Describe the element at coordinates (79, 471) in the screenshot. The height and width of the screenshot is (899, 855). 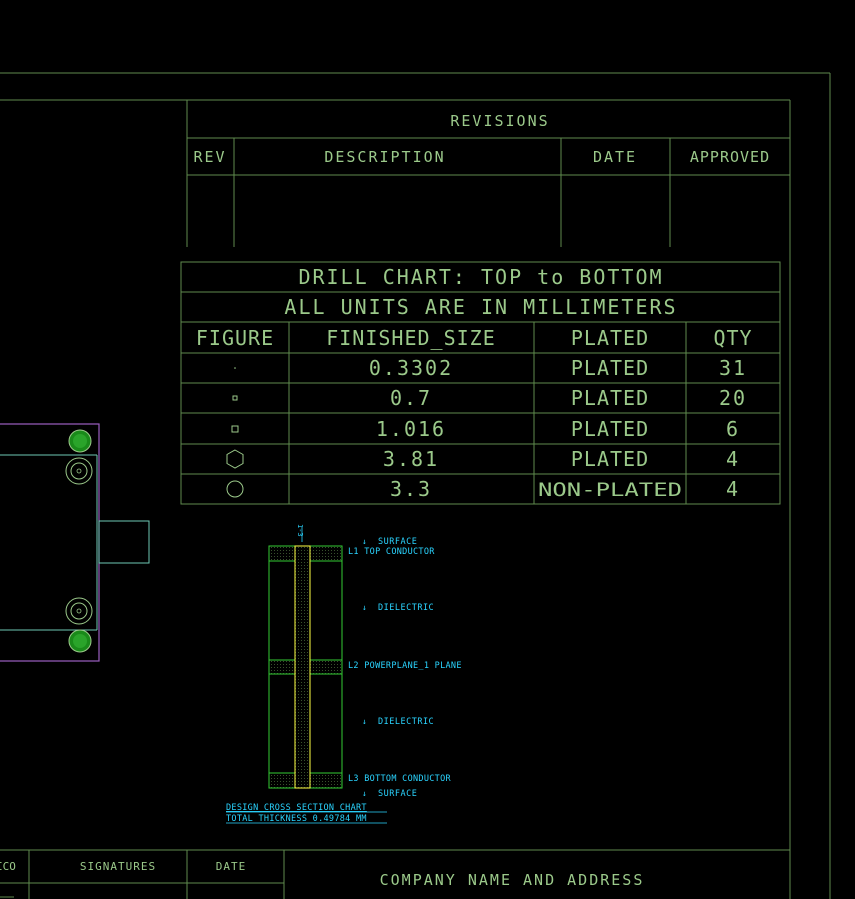
I see `mount-hole-top` at that location.